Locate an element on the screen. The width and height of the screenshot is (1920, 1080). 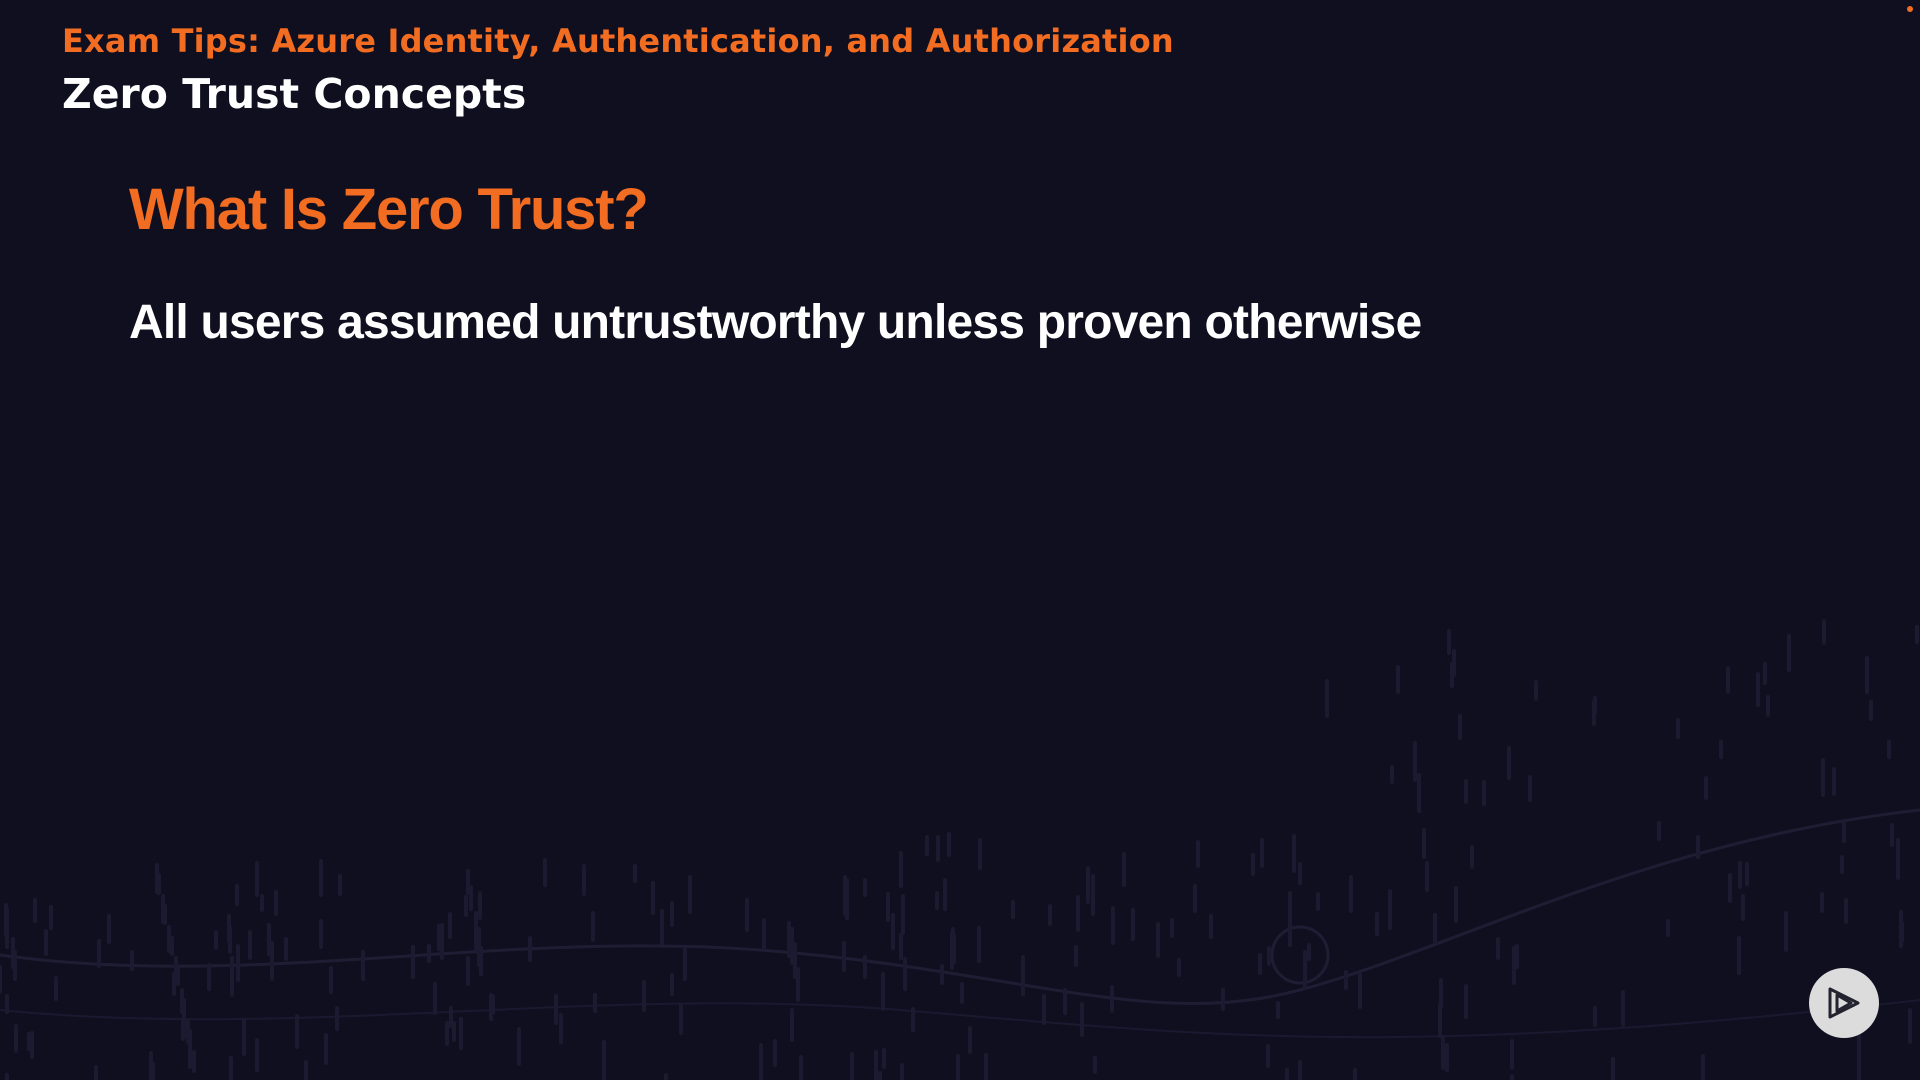
play-logo-icon is located at coordinates (1844, 1003).